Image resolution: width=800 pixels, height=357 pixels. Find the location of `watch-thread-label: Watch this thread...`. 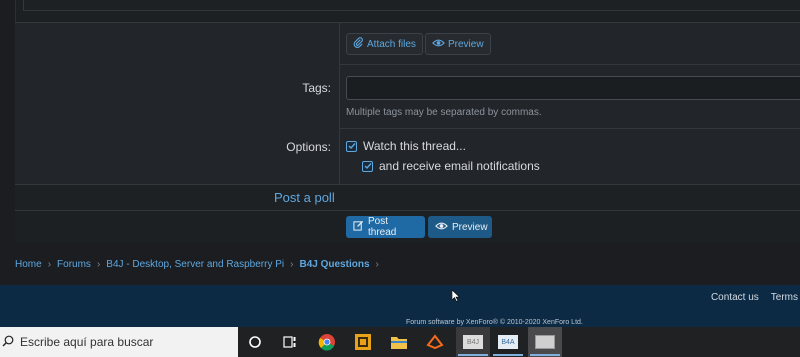

watch-thread-label: Watch this thread... is located at coordinates (414, 146).